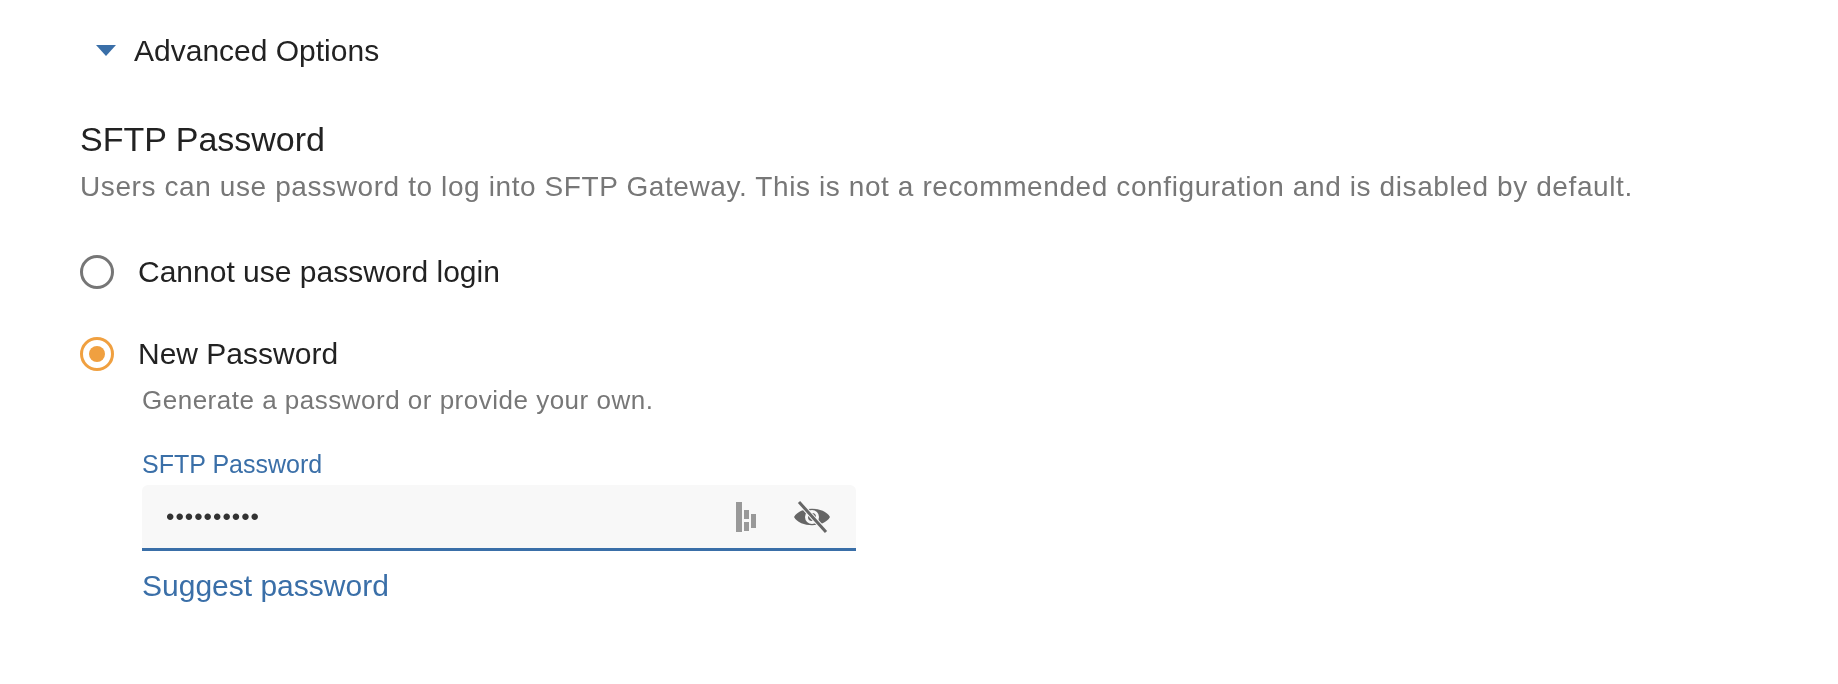  What do you see at coordinates (238, 354) in the screenshot?
I see `option-label: New Password` at bounding box center [238, 354].